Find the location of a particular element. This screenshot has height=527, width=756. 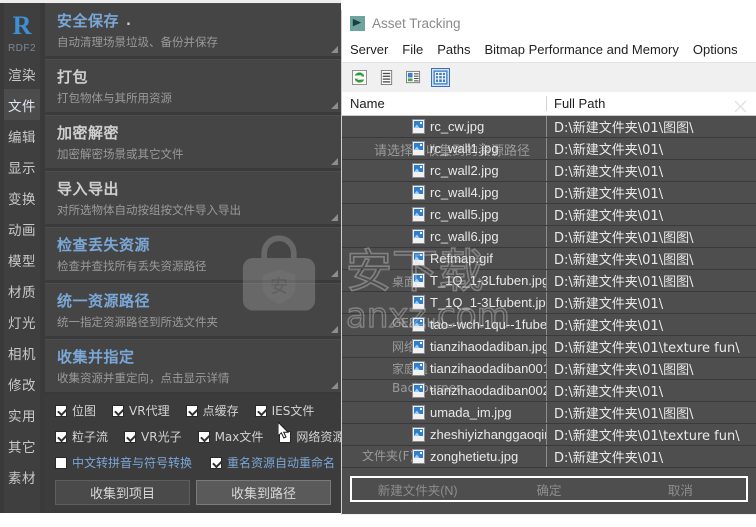

cell-name-label: T_1Q_1-3Lfubent.jpg is located at coordinates (488, 302).